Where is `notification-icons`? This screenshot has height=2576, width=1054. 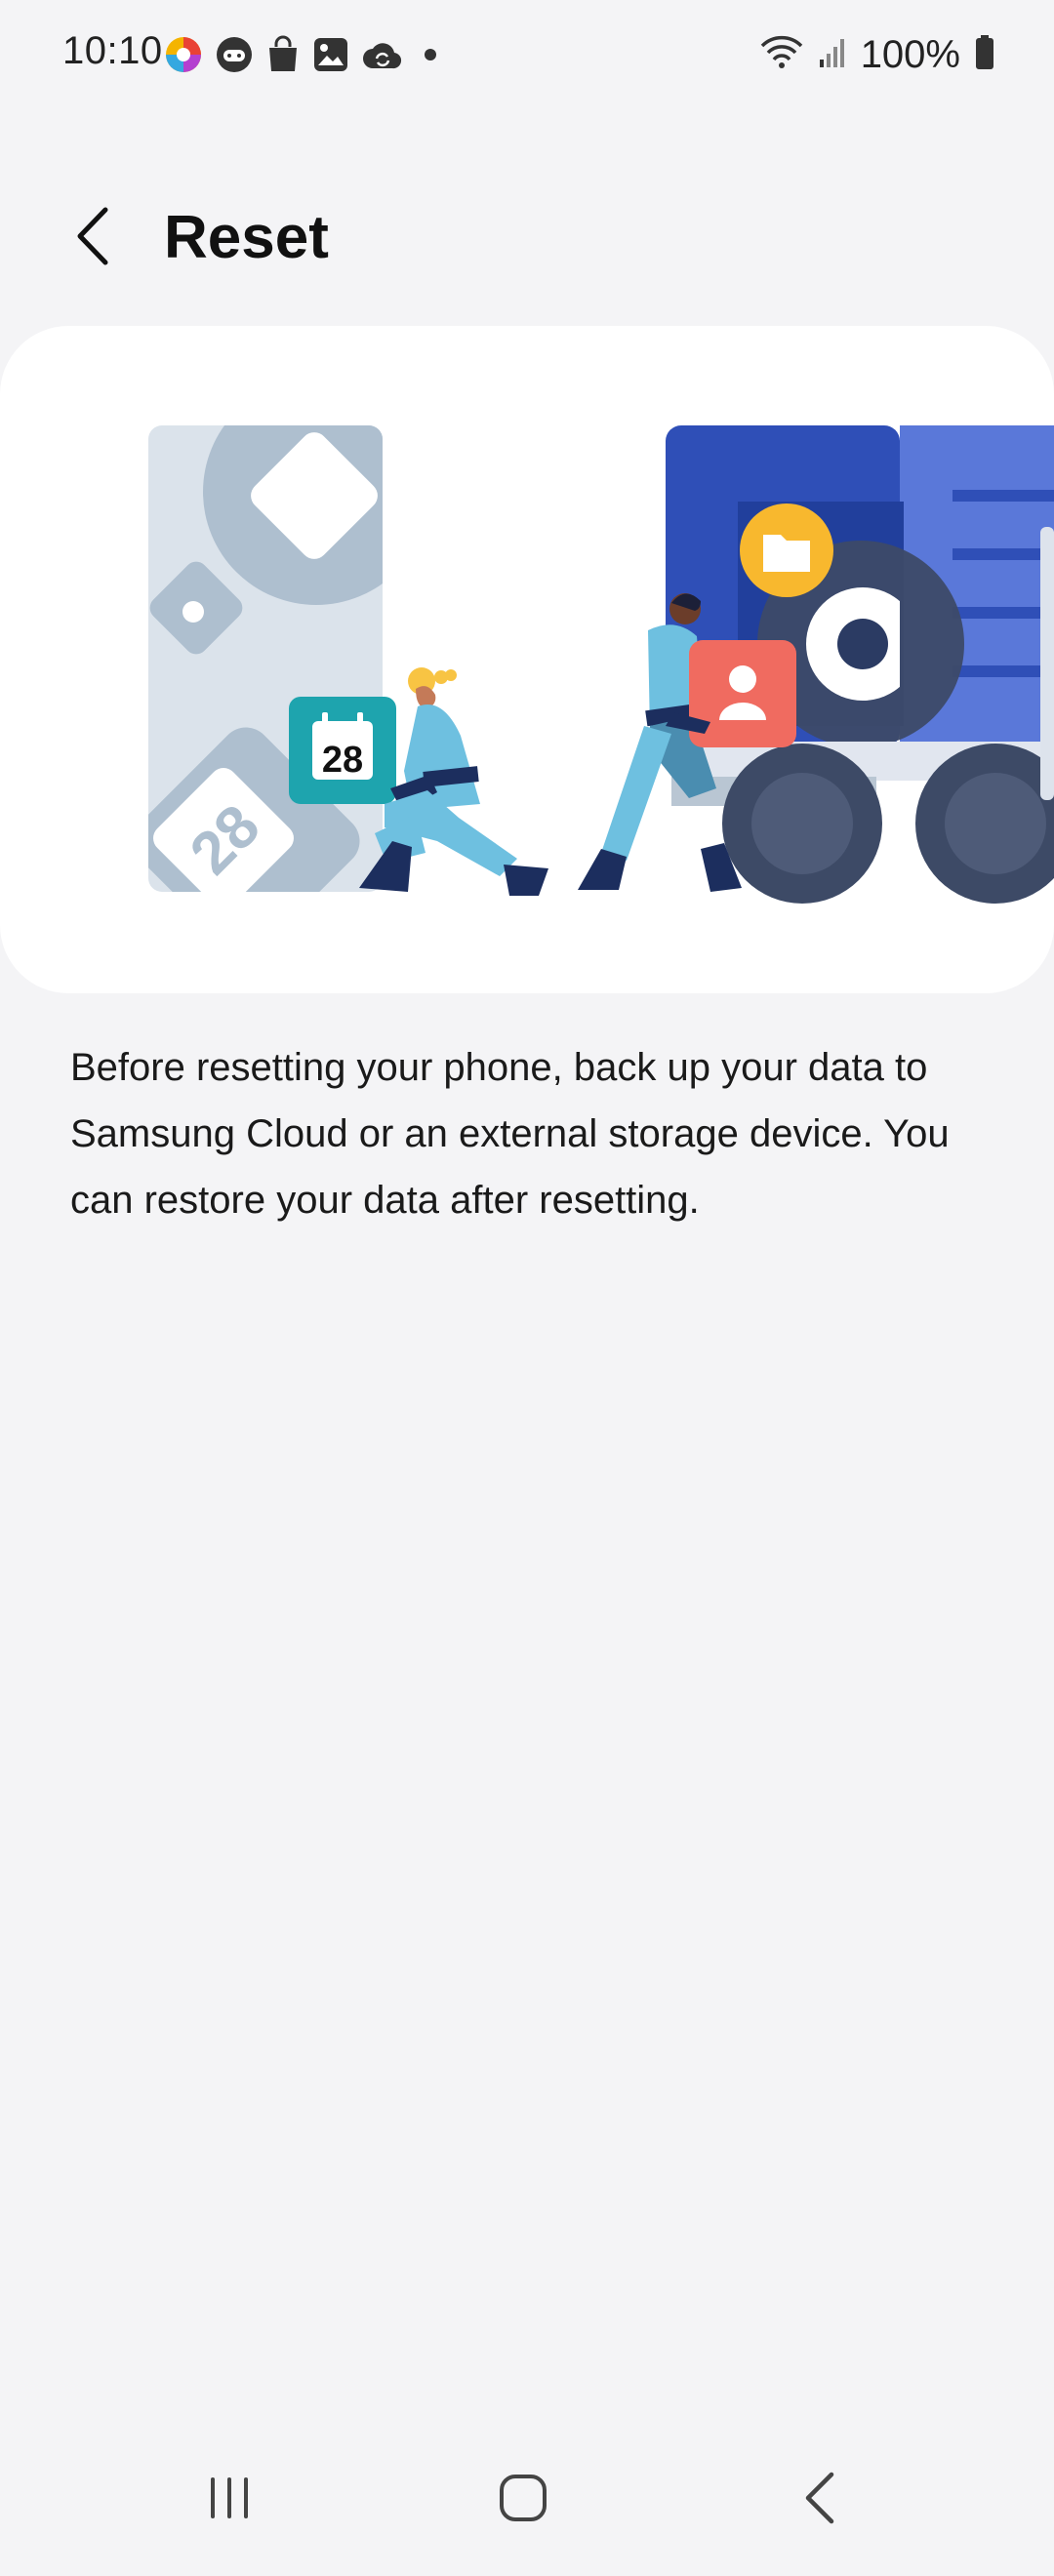 notification-icons is located at coordinates (304, 54).